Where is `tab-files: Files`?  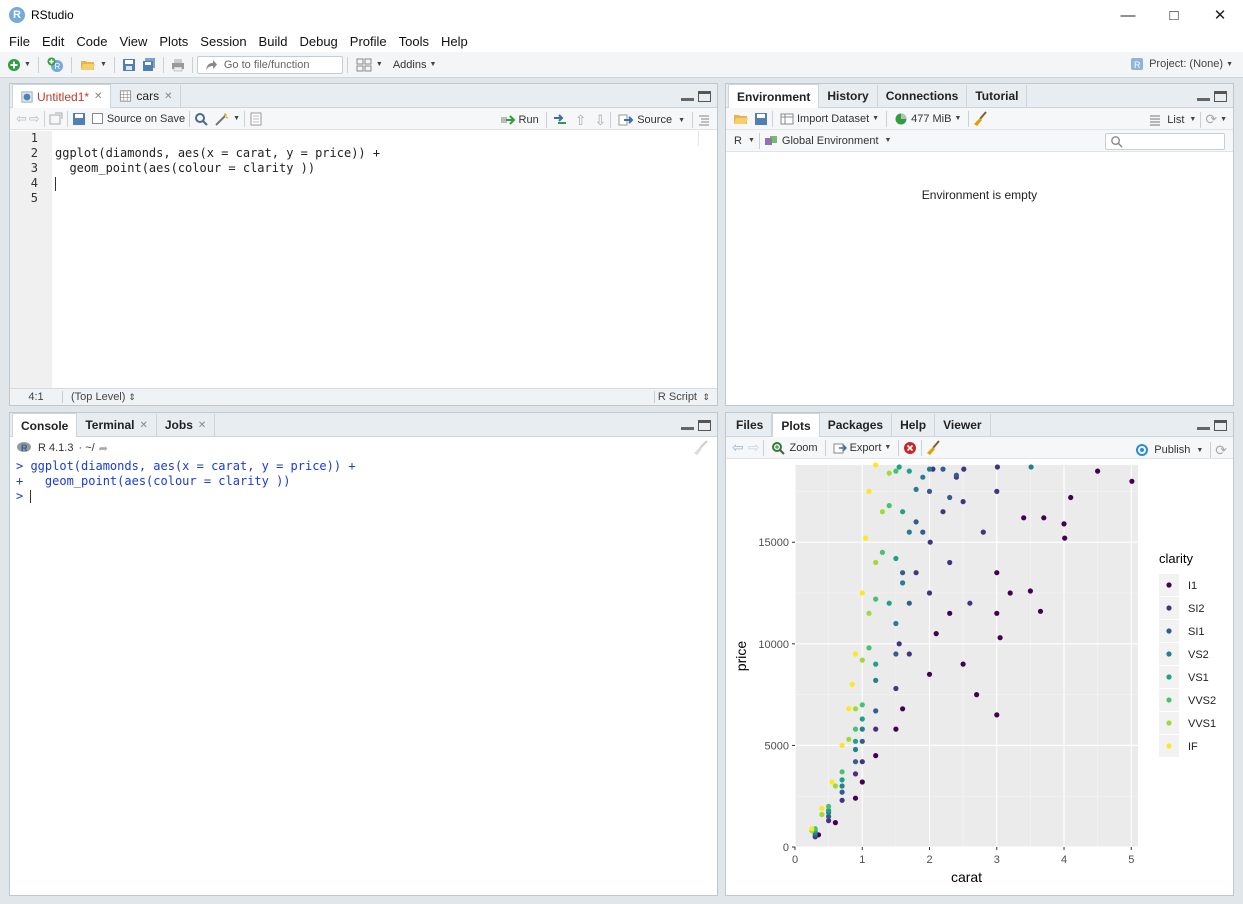
tab-files: Files is located at coordinates (750, 425).